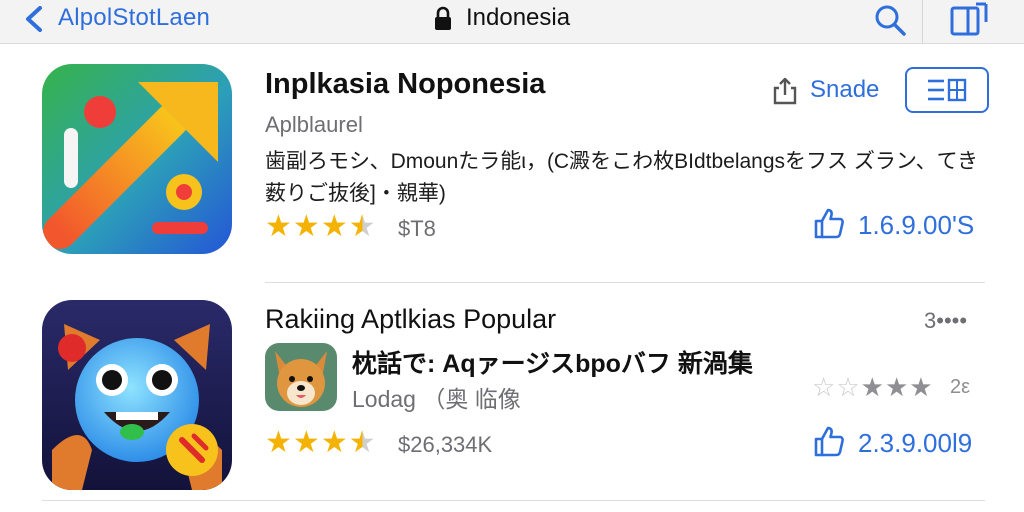 The width and height of the screenshot is (1024, 512). I want to click on toolbar-divider, so click(922, 22).